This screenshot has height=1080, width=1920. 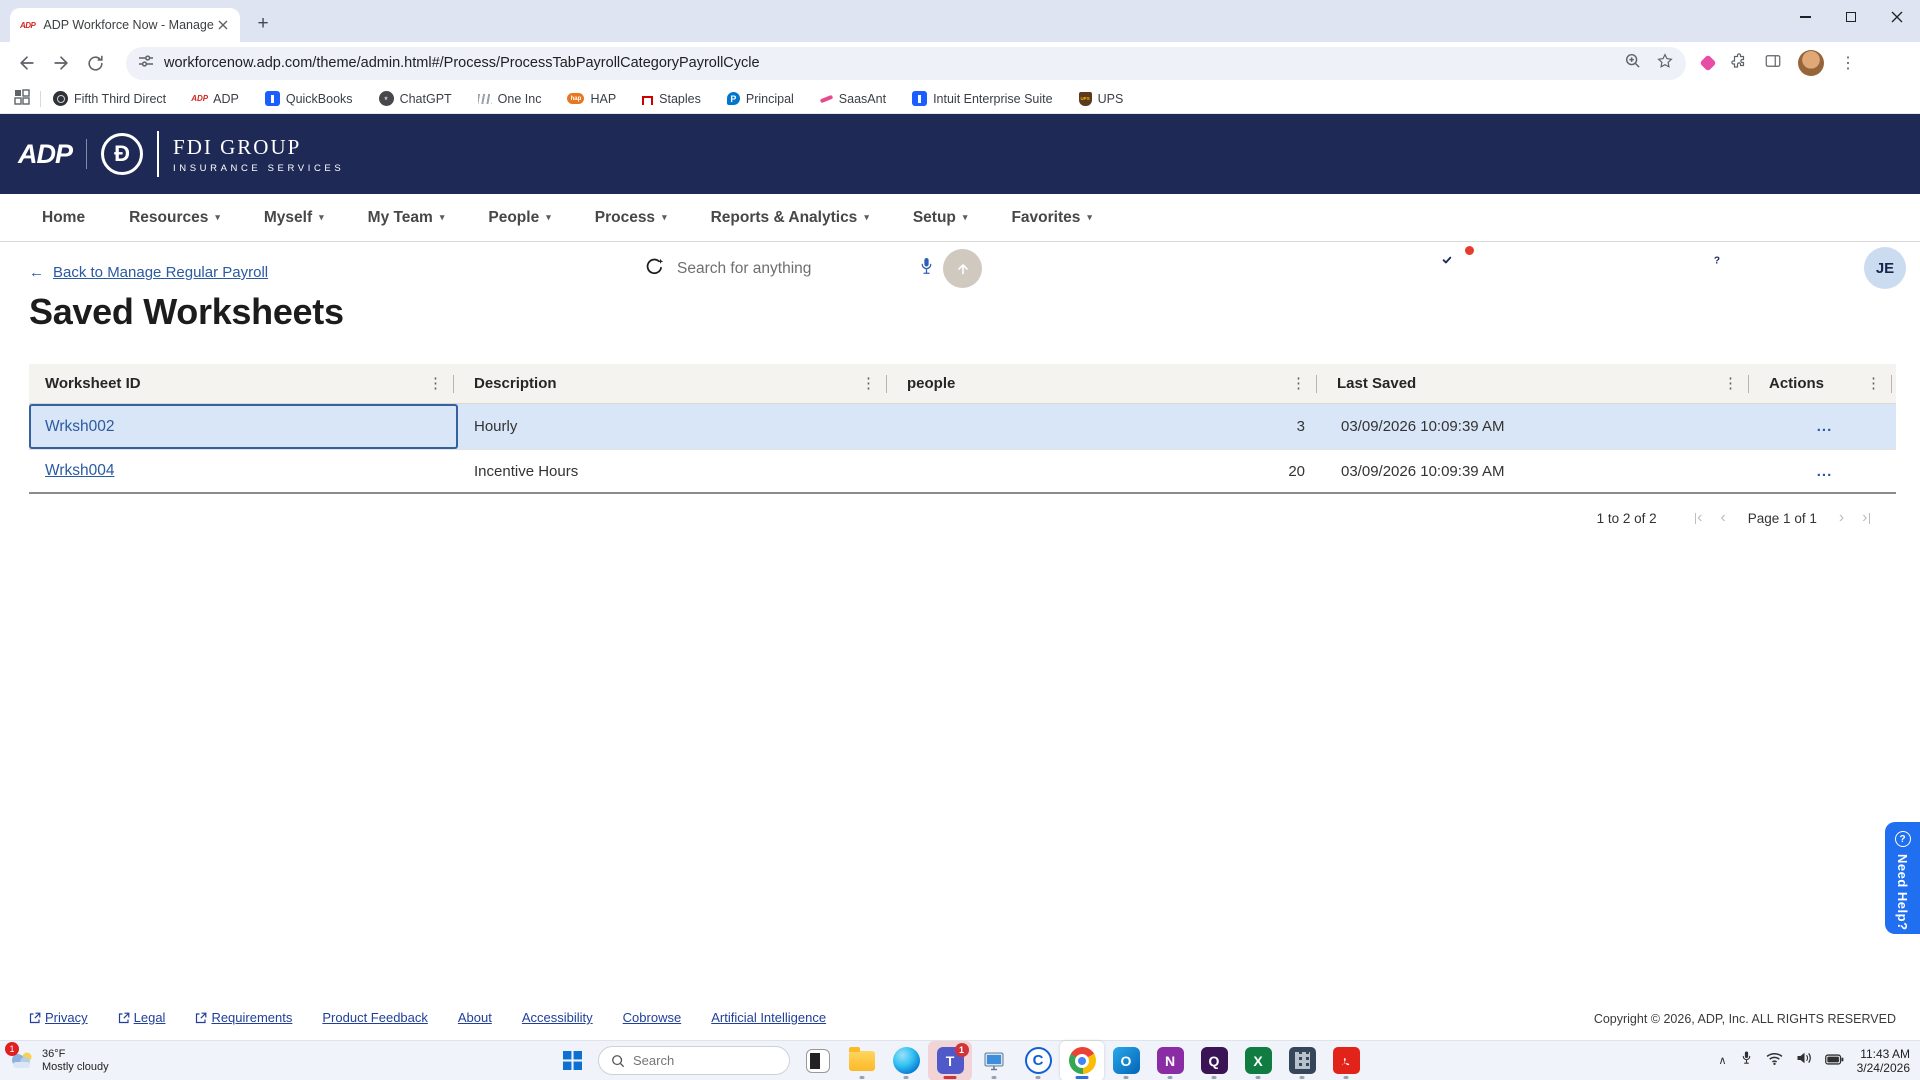 What do you see at coordinates (63, 218) in the screenshot?
I see `nav-home: Home` at bounding box center [63, 218].